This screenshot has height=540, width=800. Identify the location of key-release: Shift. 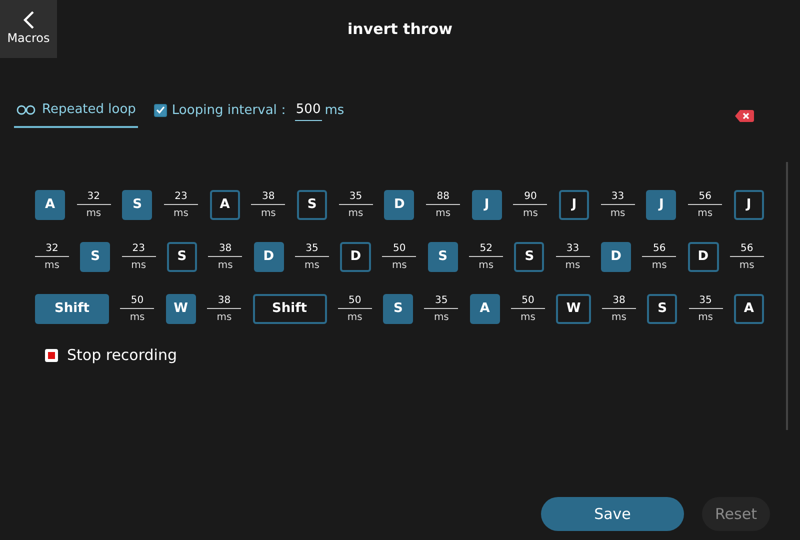
(289, 309).